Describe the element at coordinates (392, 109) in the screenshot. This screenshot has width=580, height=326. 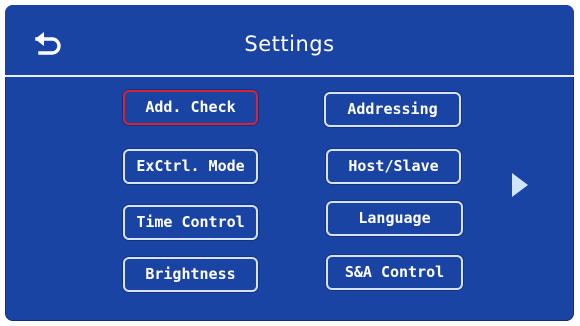
I see `addressing-button: Addressing` at that location.